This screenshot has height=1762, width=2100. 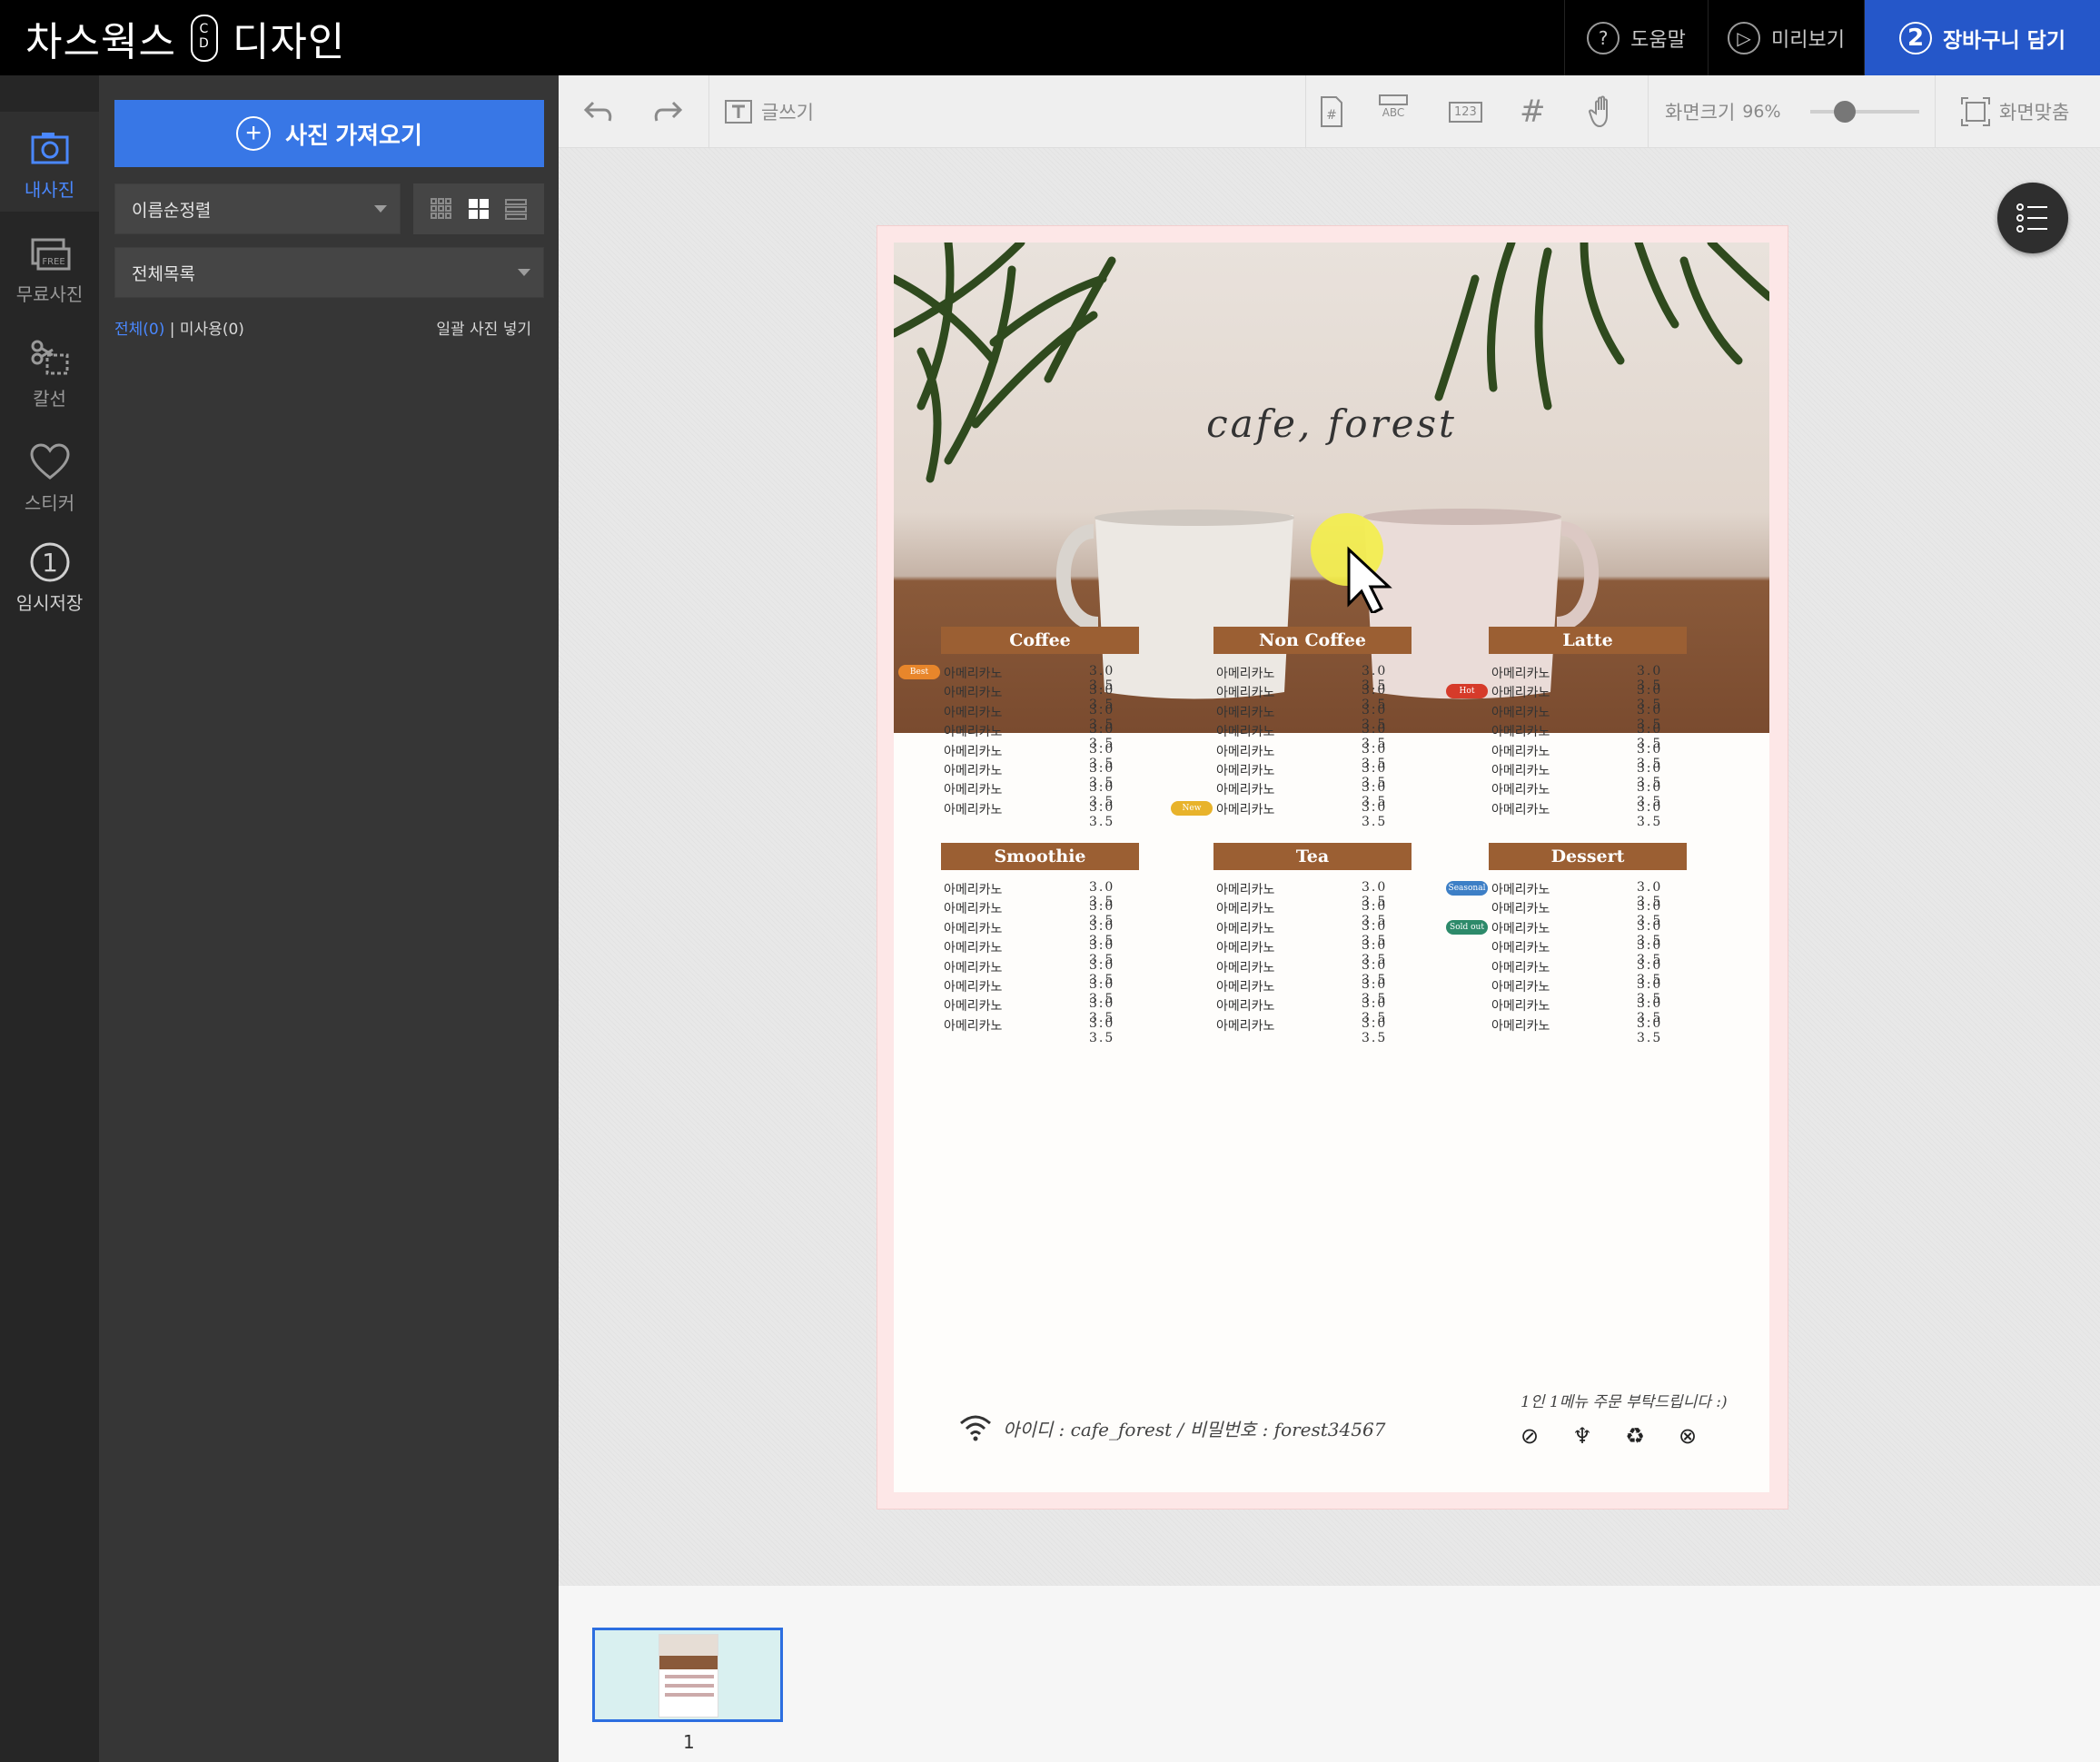 I want to click on recycle-icon: ♻, so click(x=1635, y=1436).